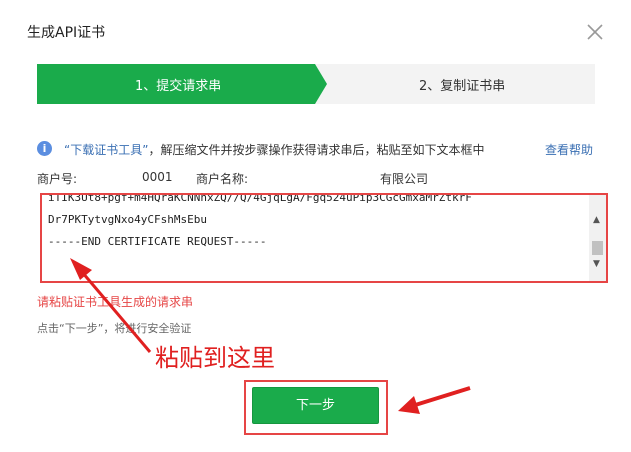  I want to click on merchant-name-value: 有限公司, so click(404, 179).